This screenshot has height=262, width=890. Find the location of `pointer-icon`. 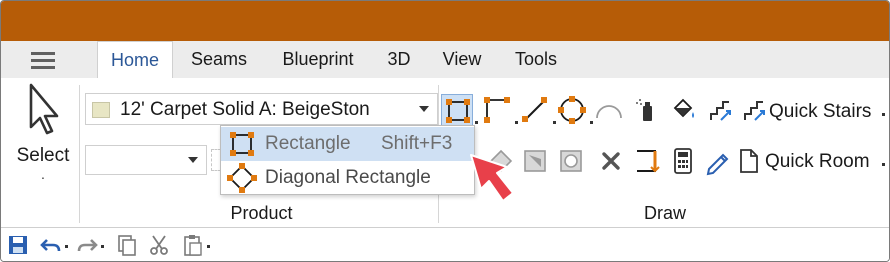

pointer-icon is located at coordinates (44, 109).